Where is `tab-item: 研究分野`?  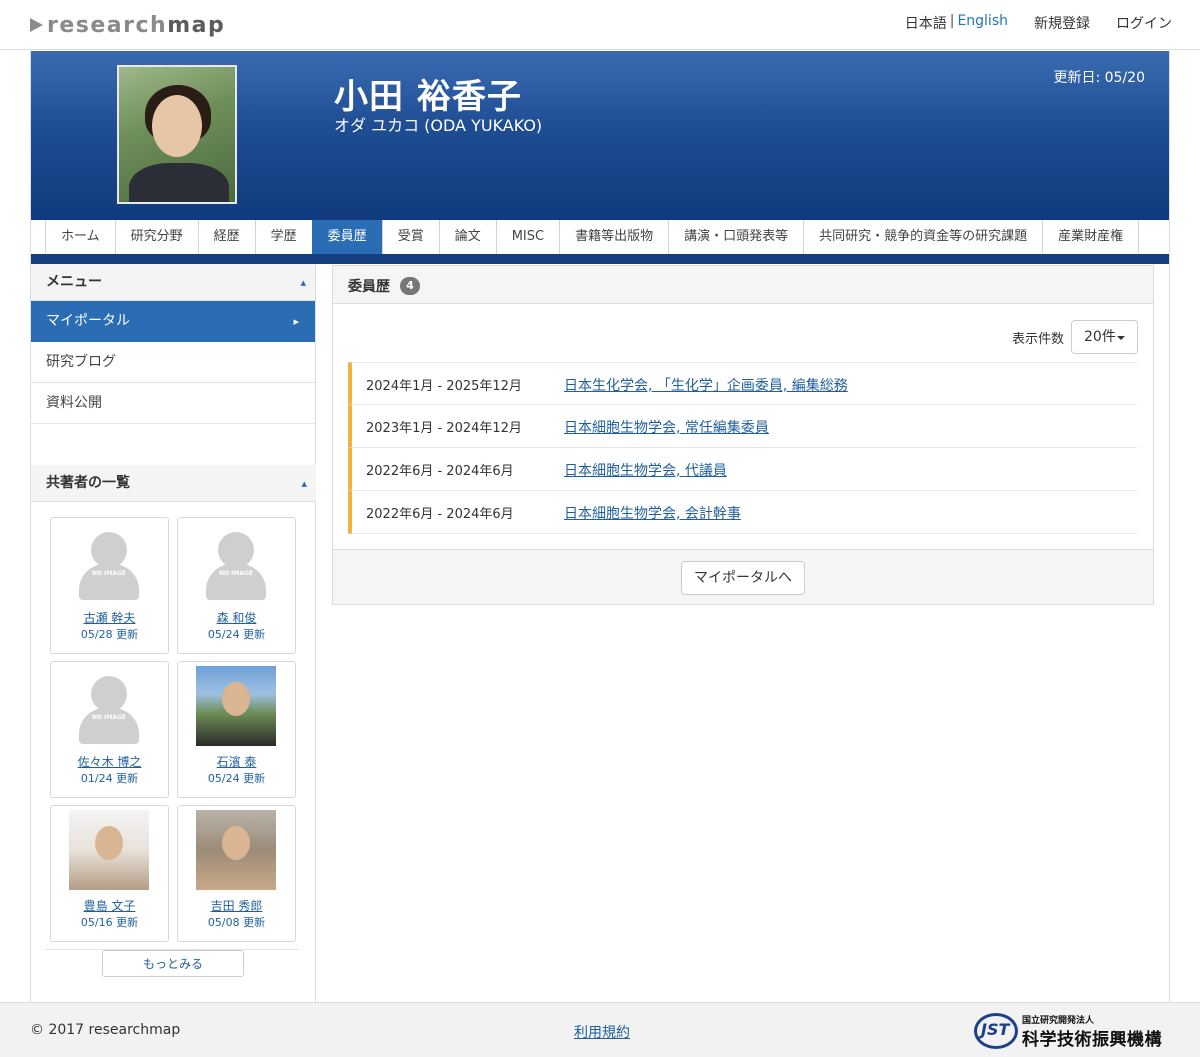
tab-item: 研究分野 is located at coordinates (156, 237).